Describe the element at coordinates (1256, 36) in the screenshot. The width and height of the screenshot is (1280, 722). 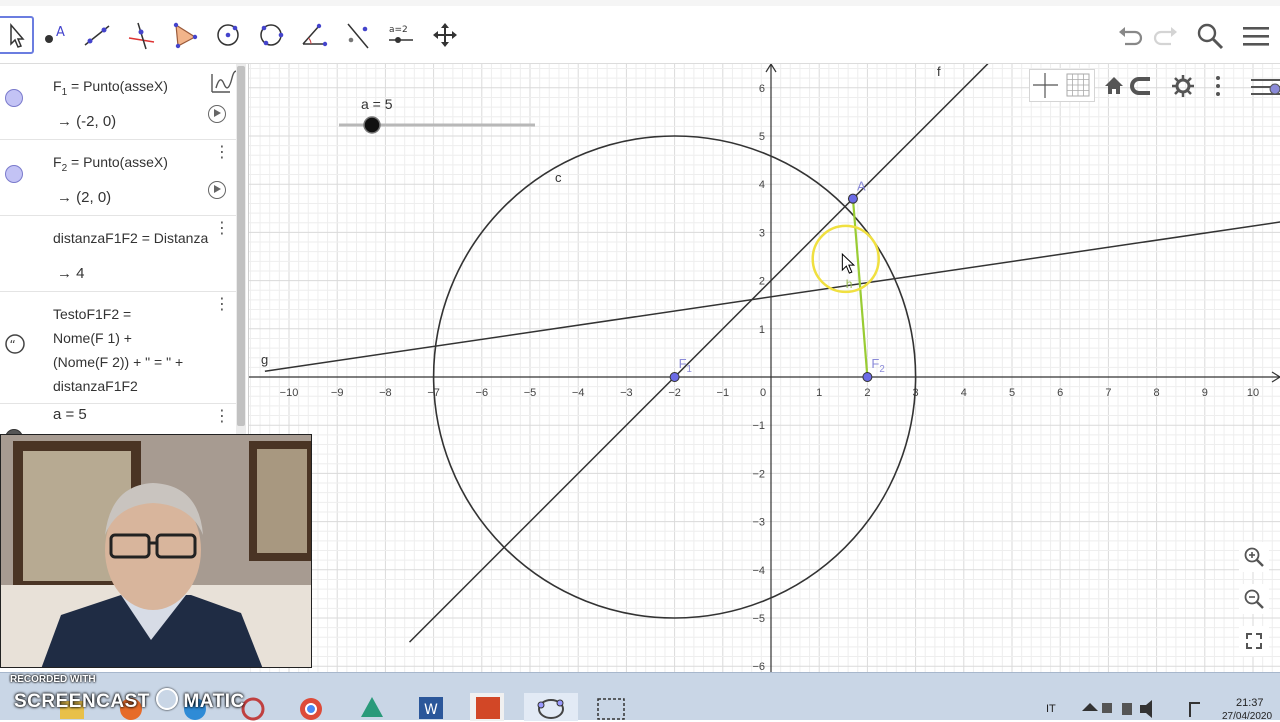
I see `main-menu-button` at that location.